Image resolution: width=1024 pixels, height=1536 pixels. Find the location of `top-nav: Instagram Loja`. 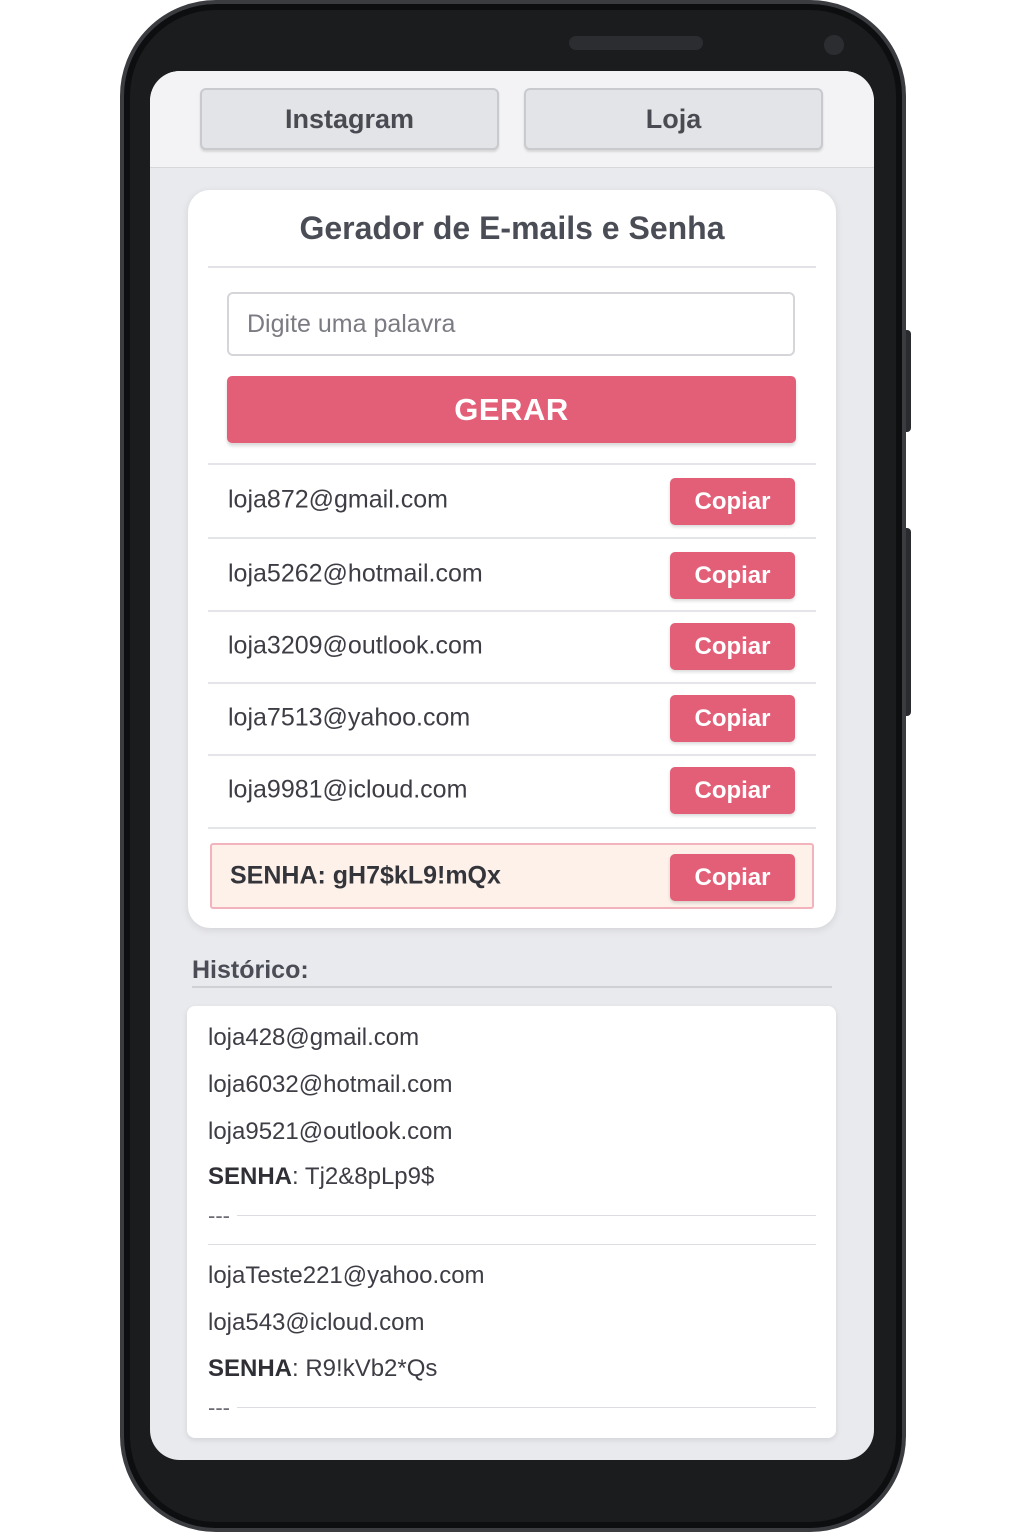

top-nav: Instagram Loja is located at coordinates (512, 119).